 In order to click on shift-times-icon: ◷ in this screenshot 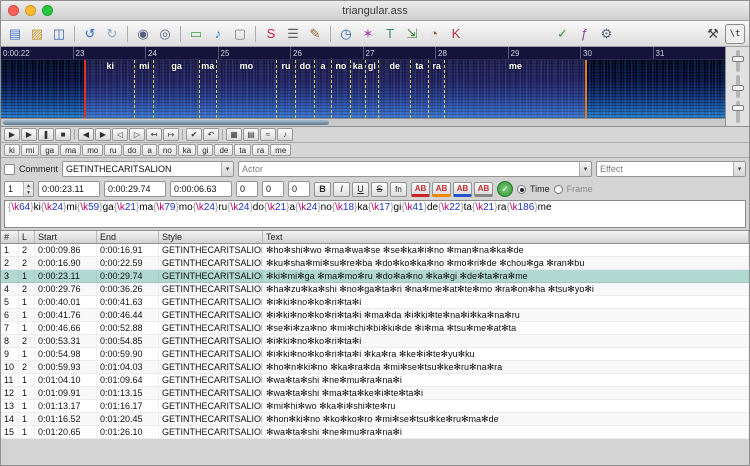, I will do `click(346, 34)`.